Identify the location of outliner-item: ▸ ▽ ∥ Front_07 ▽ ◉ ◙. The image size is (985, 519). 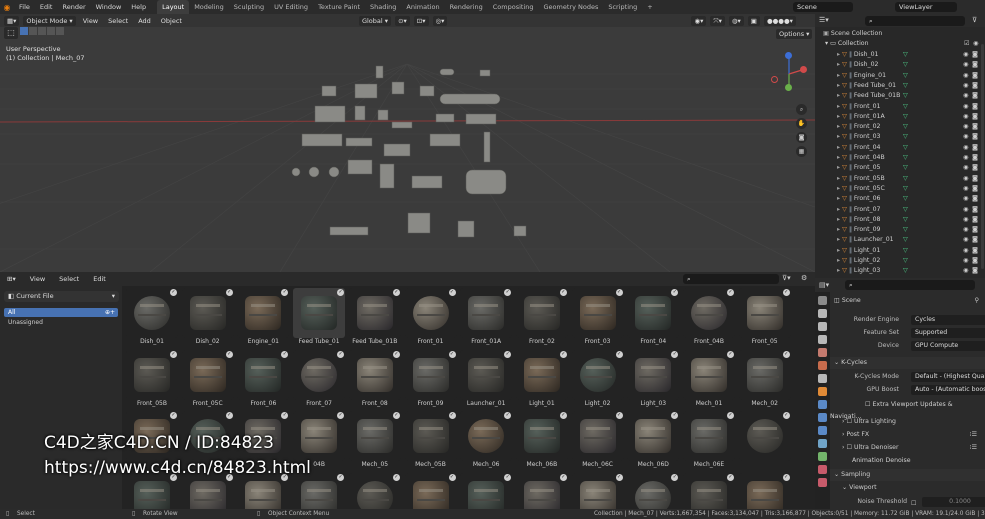
(900, 210).